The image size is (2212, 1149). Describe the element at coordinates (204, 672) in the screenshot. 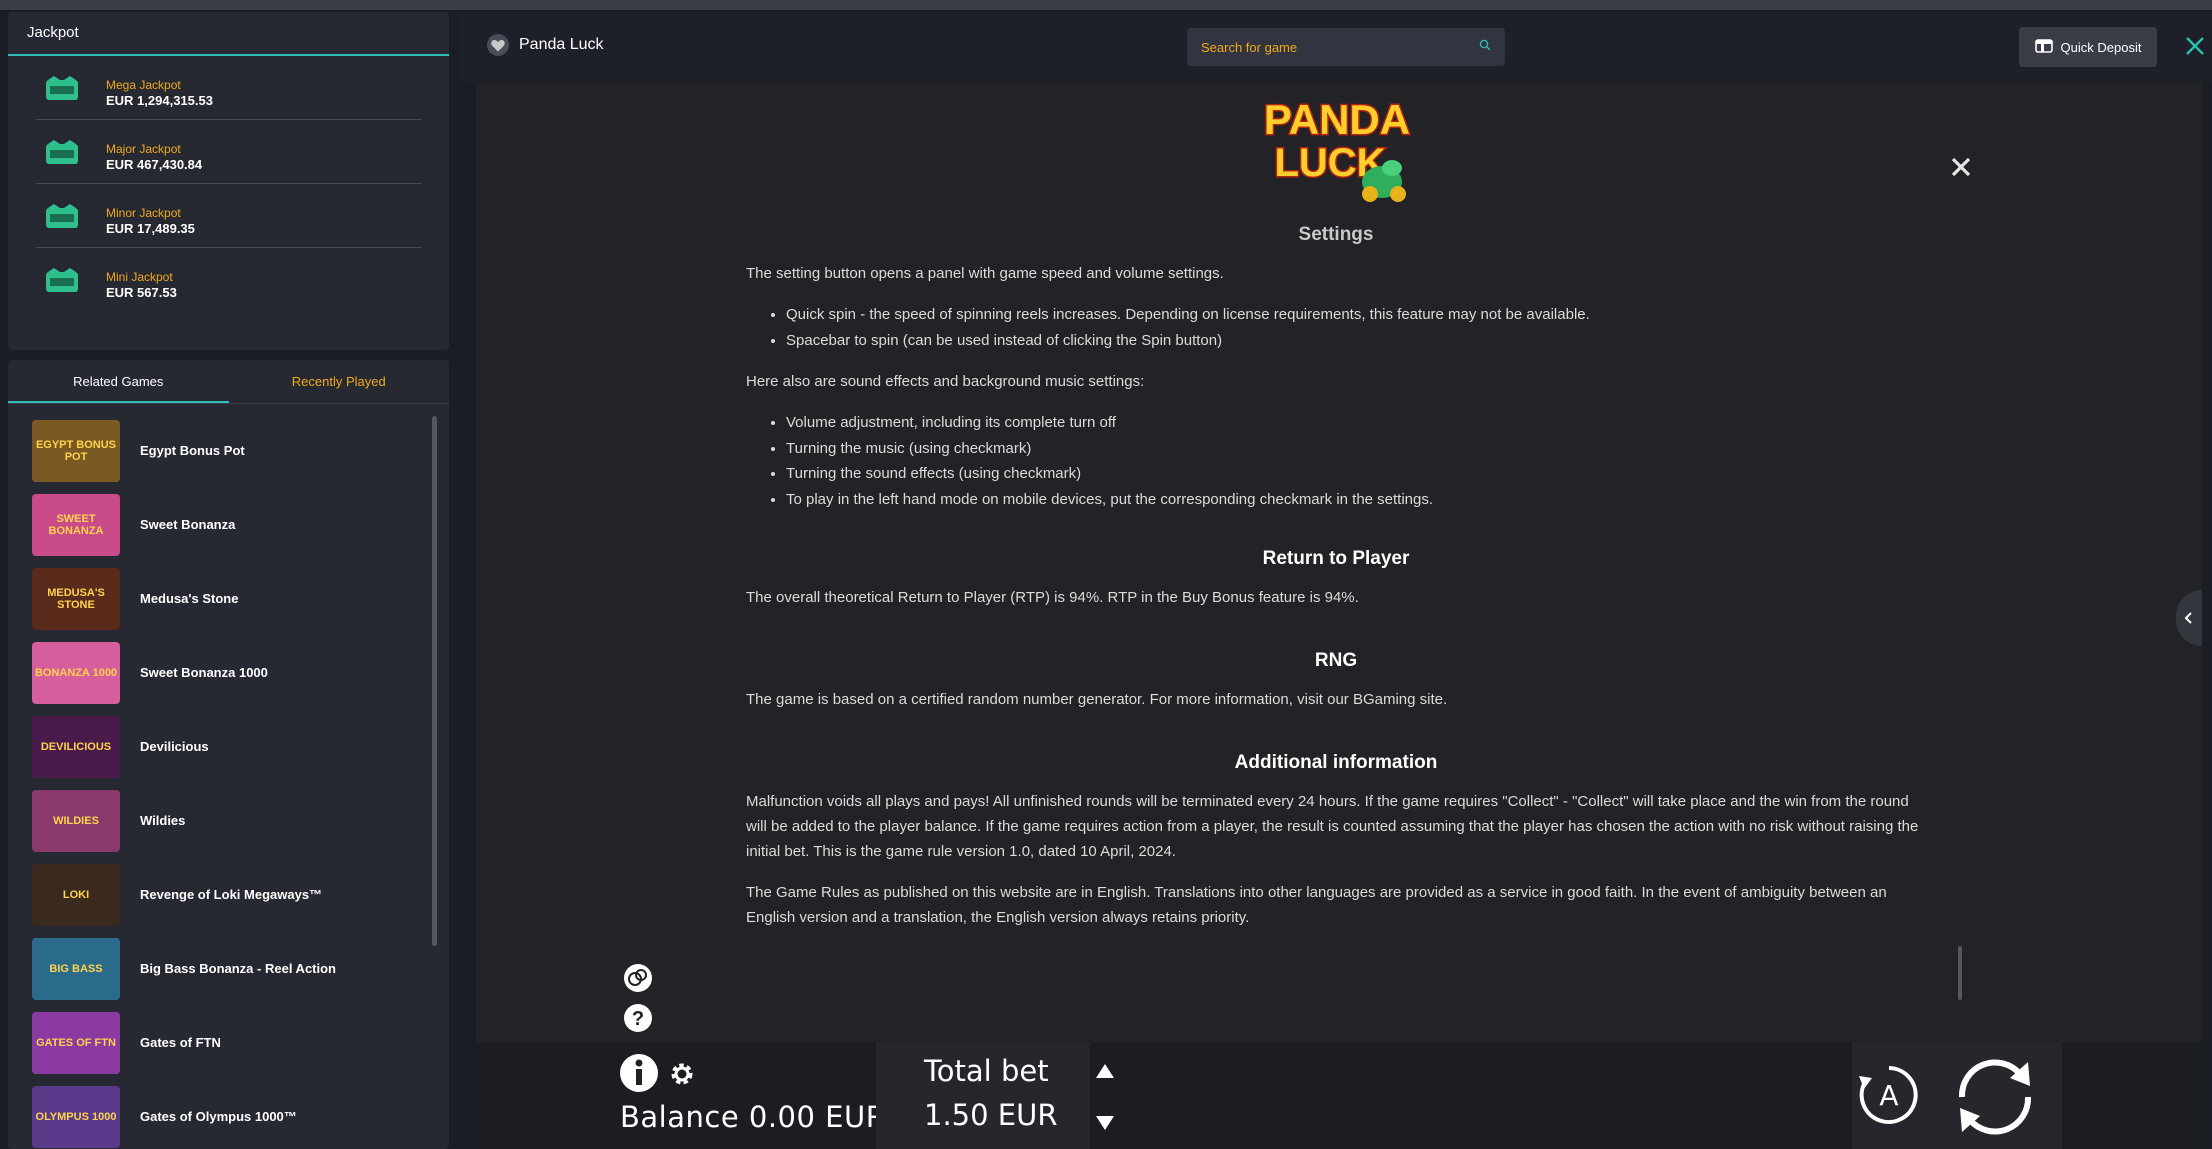

I see `game-title: Sweet Bonanza 1000` at that location.